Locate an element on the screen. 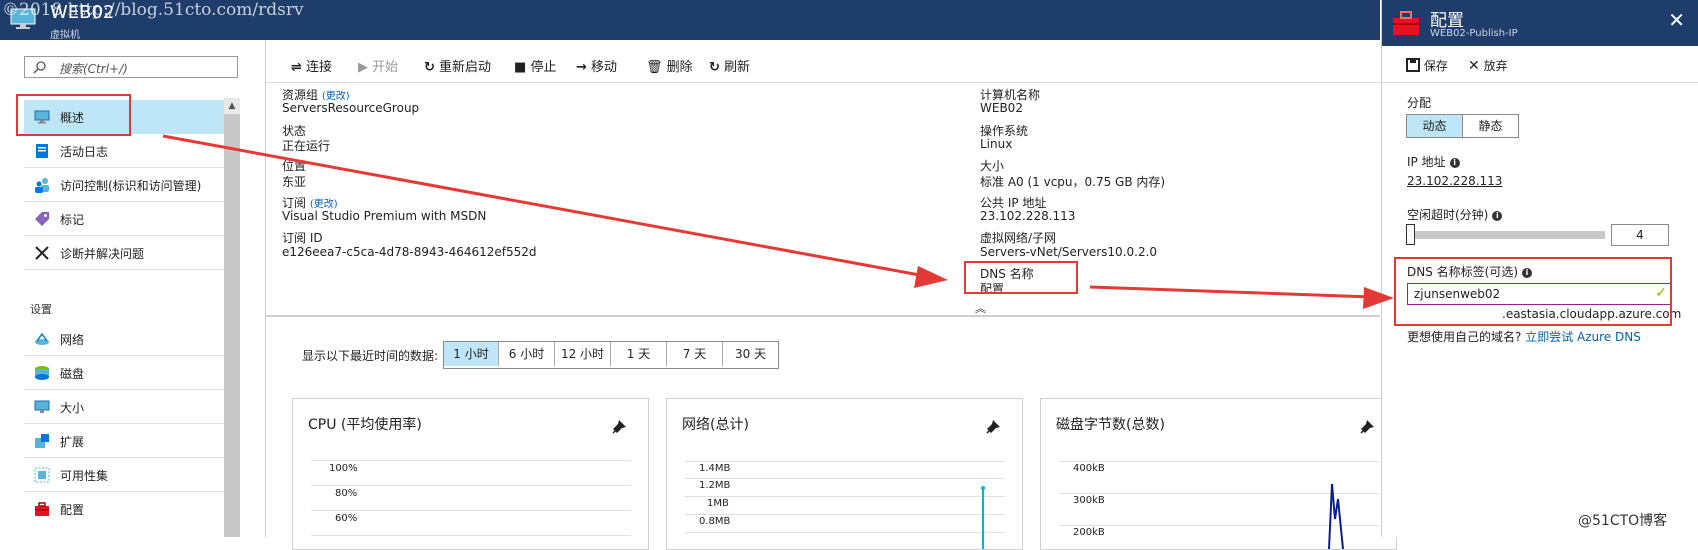 The image size is (1698, 550). save-button: 保存 is located at coordinates (1427, 65).